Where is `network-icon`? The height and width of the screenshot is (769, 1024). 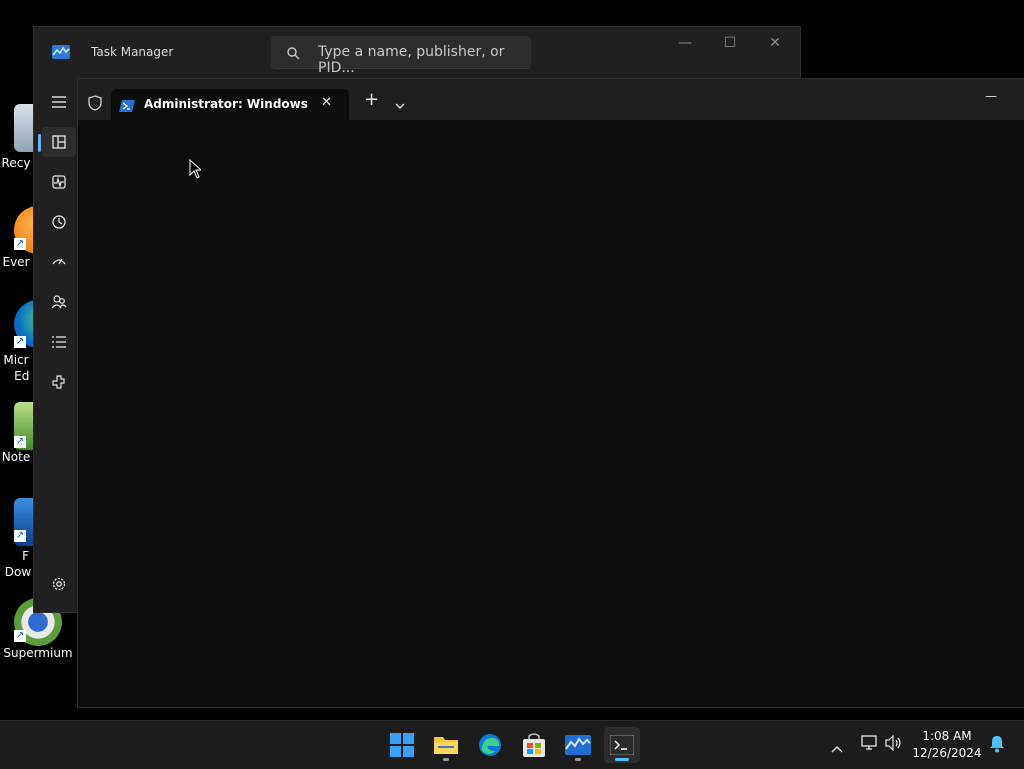 network-icon is located at coordinates (870, 745).